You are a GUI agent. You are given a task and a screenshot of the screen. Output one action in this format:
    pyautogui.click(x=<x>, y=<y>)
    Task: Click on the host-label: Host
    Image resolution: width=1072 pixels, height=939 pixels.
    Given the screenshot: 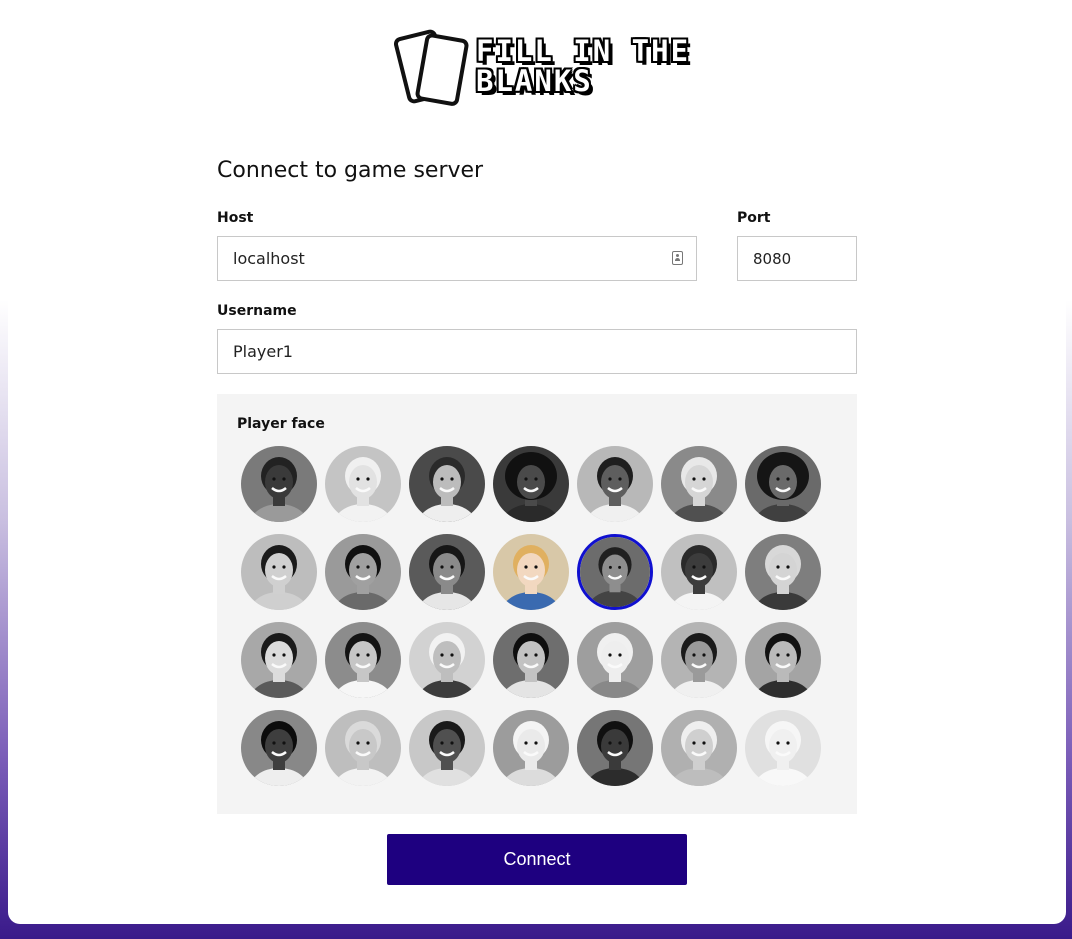 What is the action you would take?
    pyautogui.click(x=235, y=218)
    